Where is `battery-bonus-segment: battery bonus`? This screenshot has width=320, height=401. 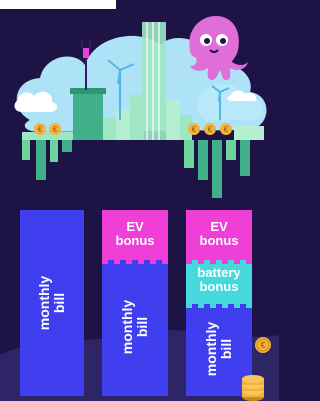
battery-bonus-segment: battery bonus is located at coordinates (219, 280).